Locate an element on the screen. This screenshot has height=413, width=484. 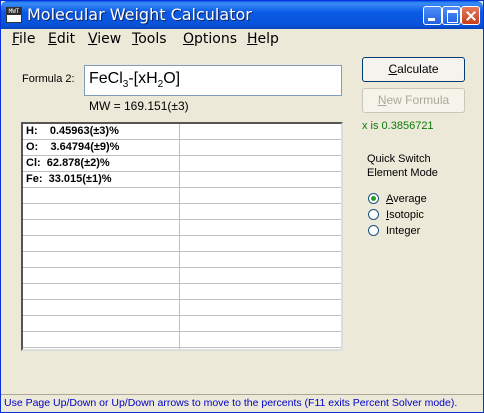
radio-integer: Integer is located at coordinates (394, 232).